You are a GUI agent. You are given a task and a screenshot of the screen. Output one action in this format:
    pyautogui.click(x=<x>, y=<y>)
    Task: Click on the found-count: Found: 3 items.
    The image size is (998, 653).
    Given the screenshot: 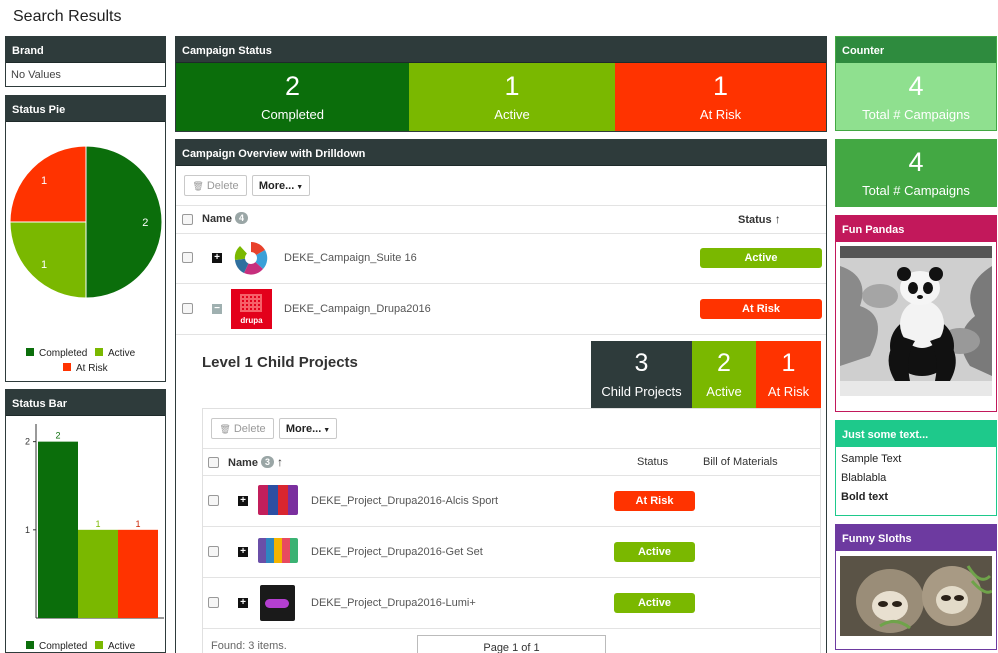 What is the action you would take?
    pyautogui.click(x=249, y=646)
    